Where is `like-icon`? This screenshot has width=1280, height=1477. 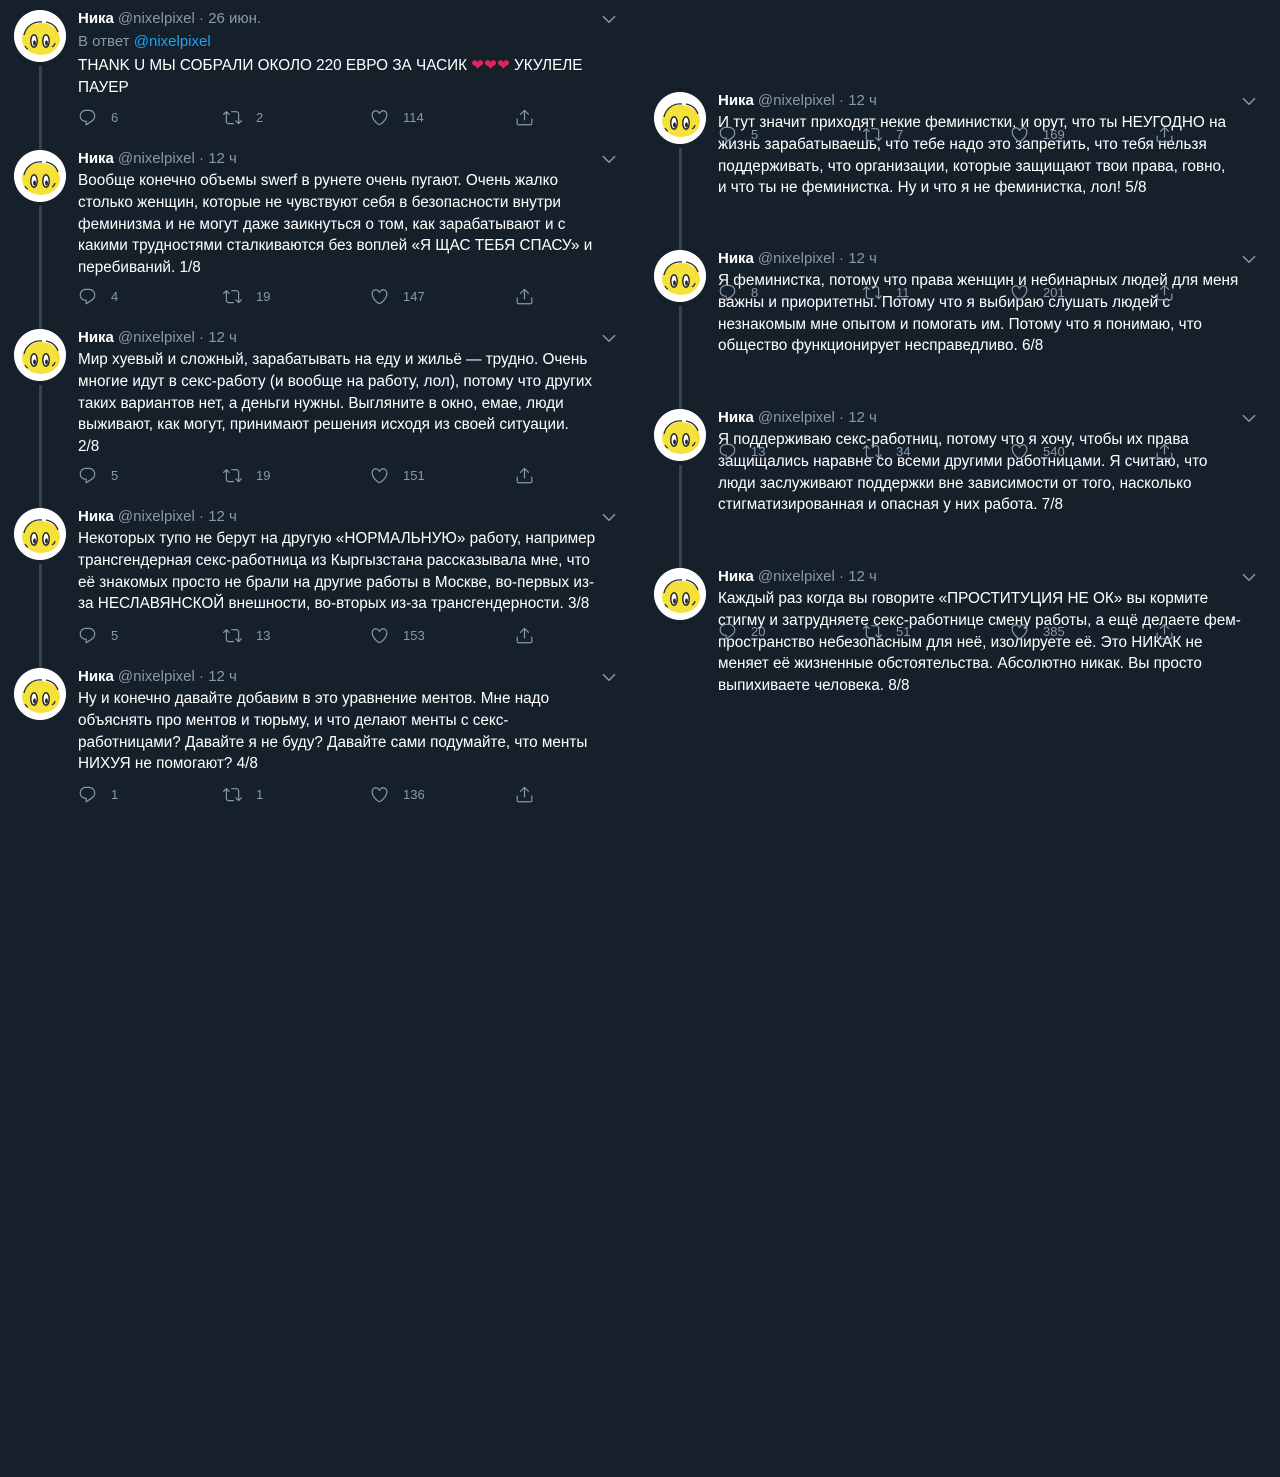 like-icon is located at coordinates (1019, 135).